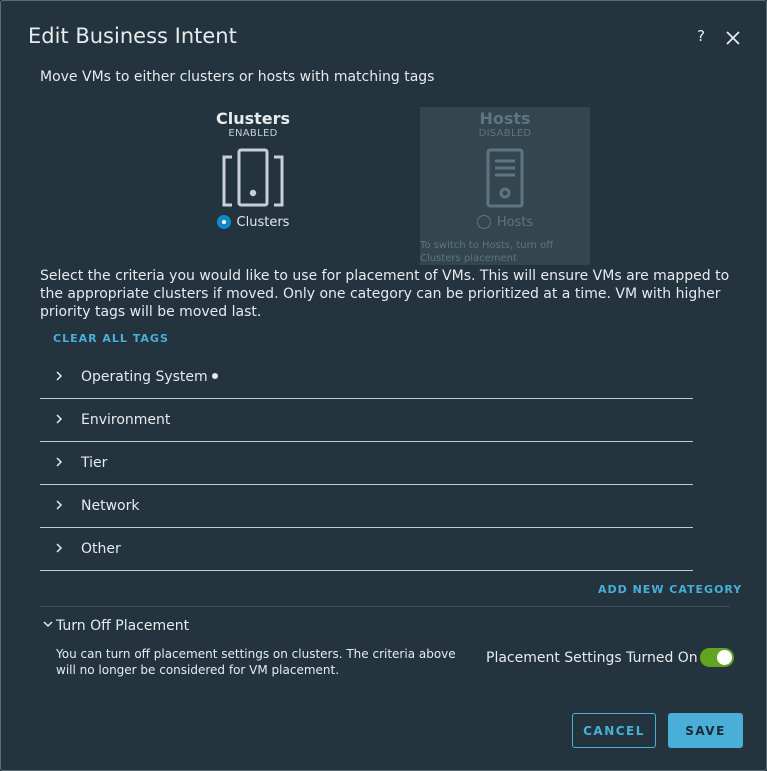 This screenshot has height=771, width=767. I want to click on clusters-option-state: ENABLED, so click(253, 133).